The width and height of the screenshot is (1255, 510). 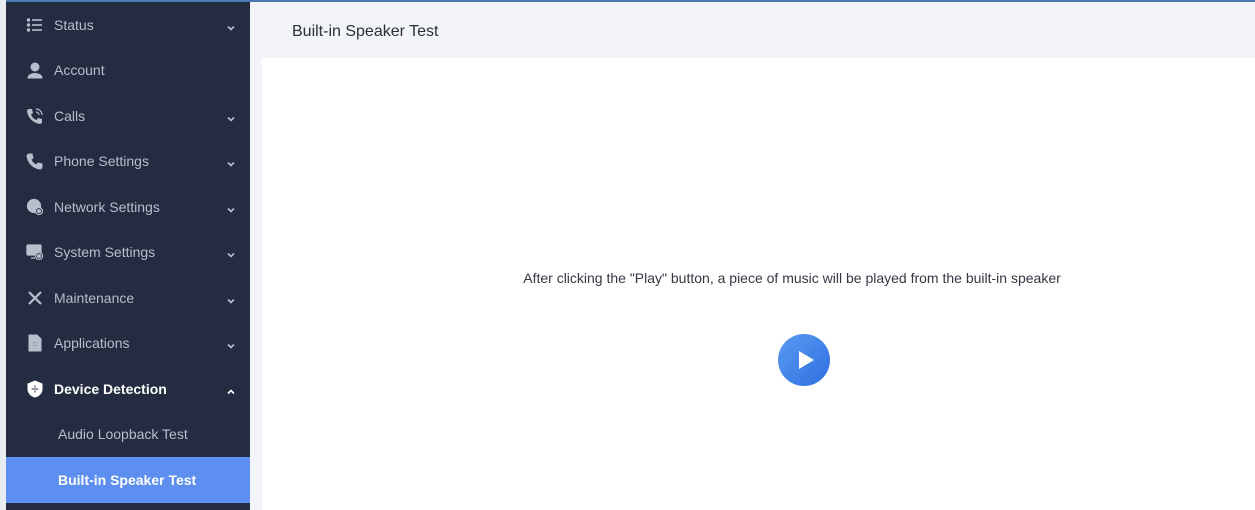 I want to click on chevron-up-icon, so click(x=231, y=389).